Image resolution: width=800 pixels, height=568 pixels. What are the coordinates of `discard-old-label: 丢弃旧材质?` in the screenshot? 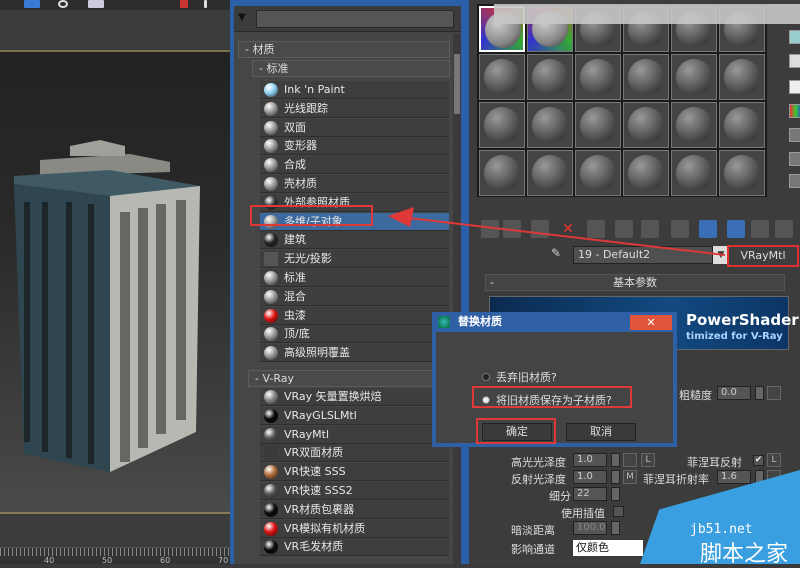 It's located at (526, 377).